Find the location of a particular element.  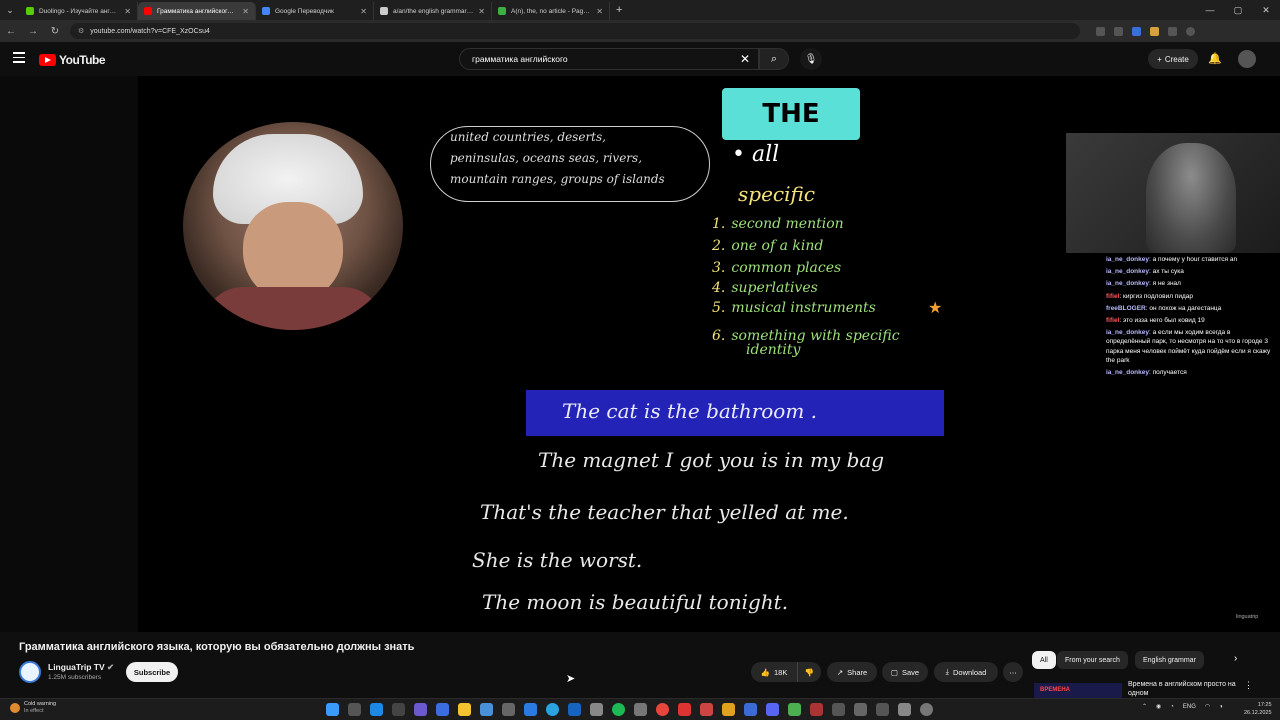

back-icon: ← is located at coordinates (11, 31).